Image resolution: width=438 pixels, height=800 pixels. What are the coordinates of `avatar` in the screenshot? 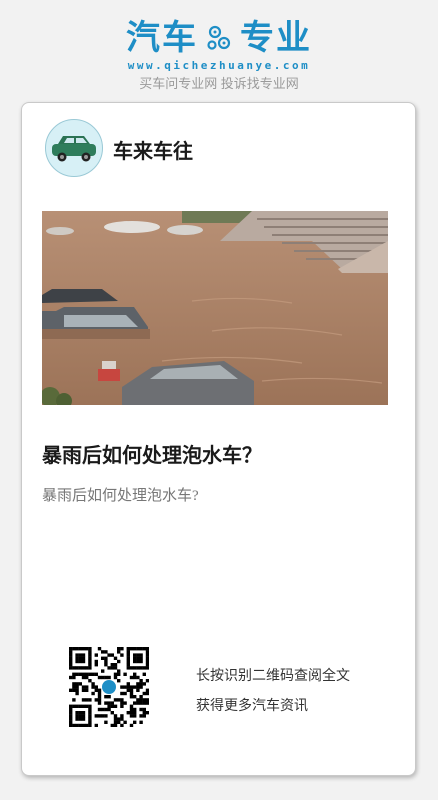 It's located at (74, 148).